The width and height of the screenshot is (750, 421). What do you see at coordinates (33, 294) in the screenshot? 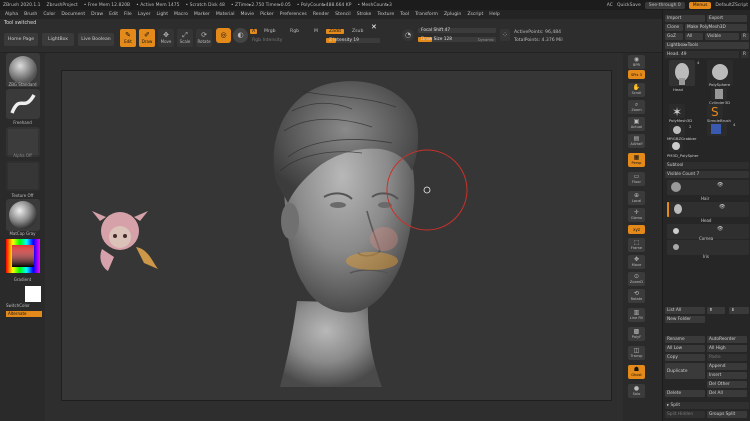
I see `secondary-color-swatch` at bounding box center [33, 294].